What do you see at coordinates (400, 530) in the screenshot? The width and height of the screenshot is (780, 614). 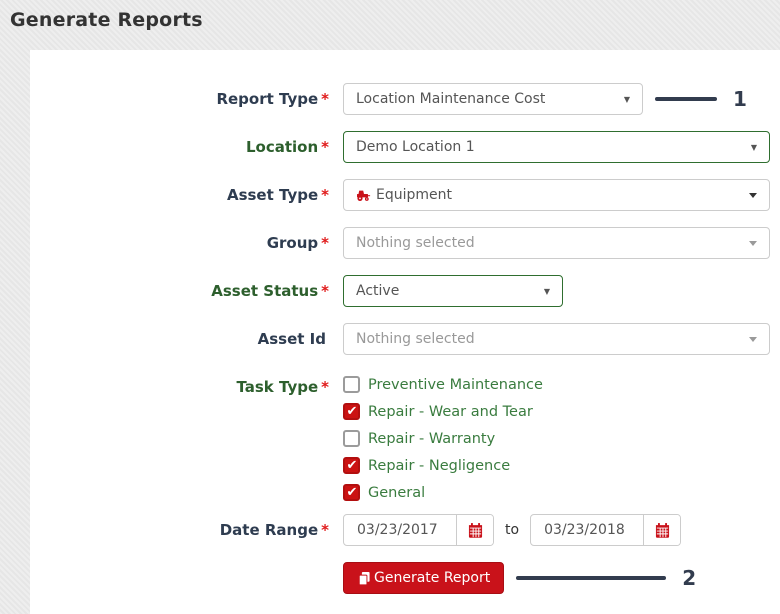 I see `date-from-input: 03/23/2017` at bounding box center [400, 530].